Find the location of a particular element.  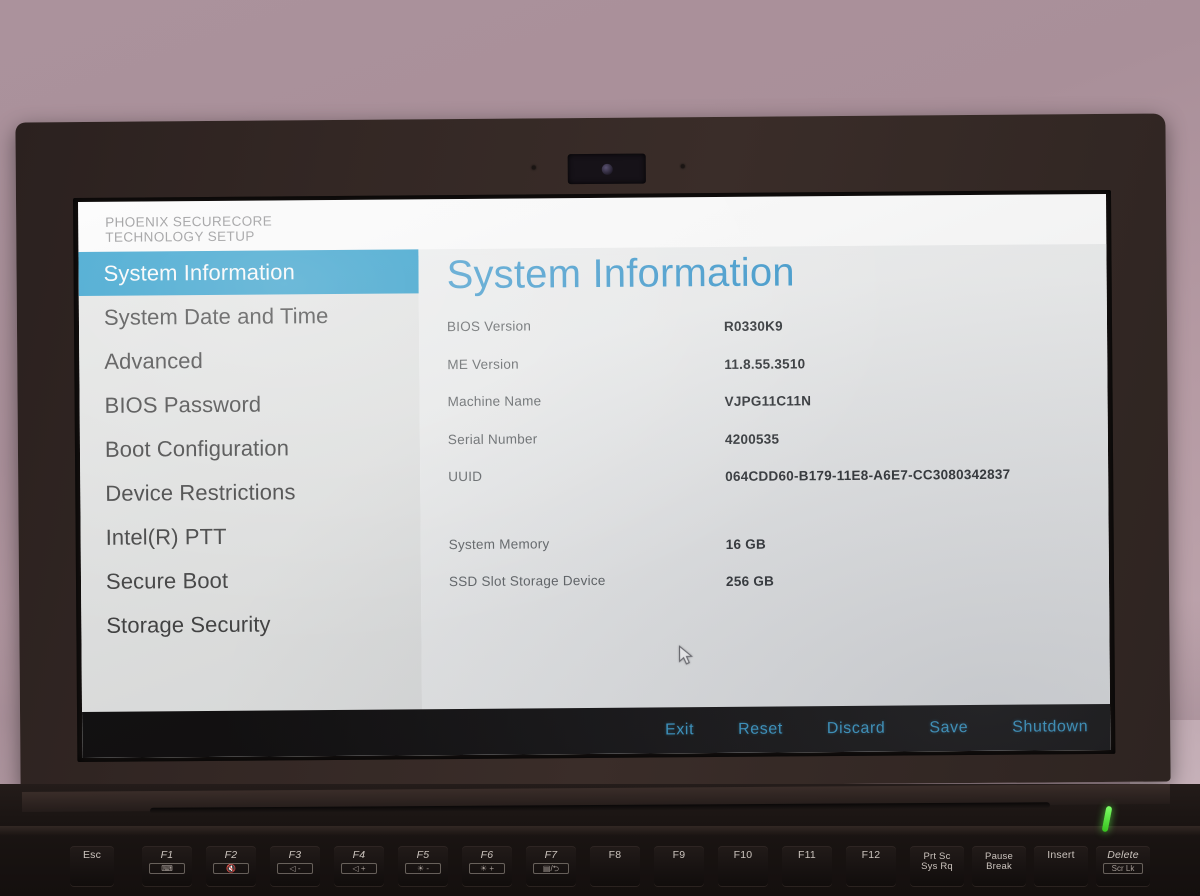

sidebar-item-boot-configuration: Boot Configuration is located at coordinates (250, 448).